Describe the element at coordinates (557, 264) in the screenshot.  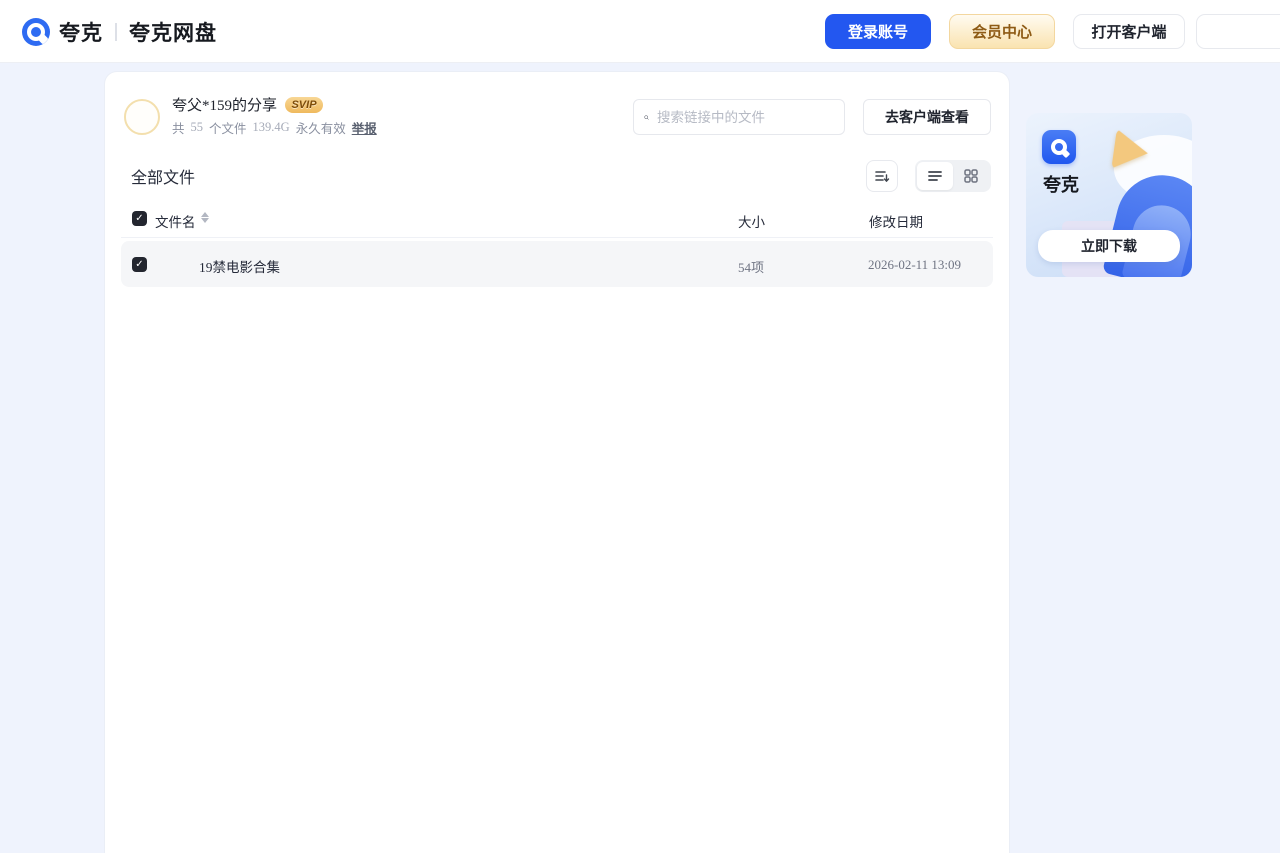
I see `table-row: 19禁电影合集 54项 2026-02-11 13:09` at that location.